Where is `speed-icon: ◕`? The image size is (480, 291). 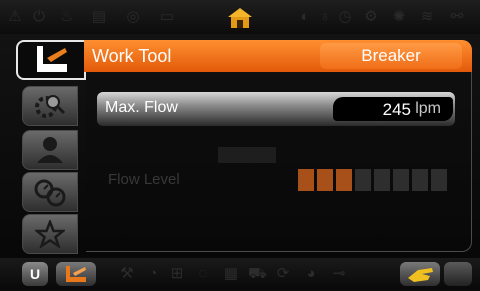 speed-icon: ◕ is located at coordinates (311, 273).